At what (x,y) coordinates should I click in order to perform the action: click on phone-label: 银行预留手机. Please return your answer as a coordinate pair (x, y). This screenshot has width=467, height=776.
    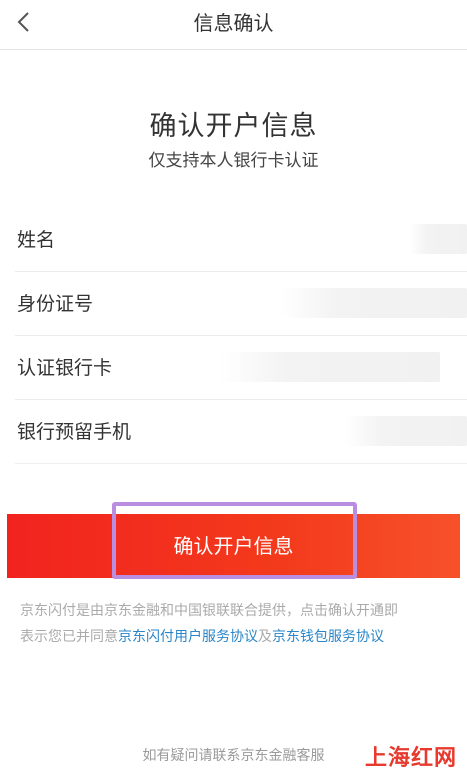
    Looking at the image, I should click on (74, 432).